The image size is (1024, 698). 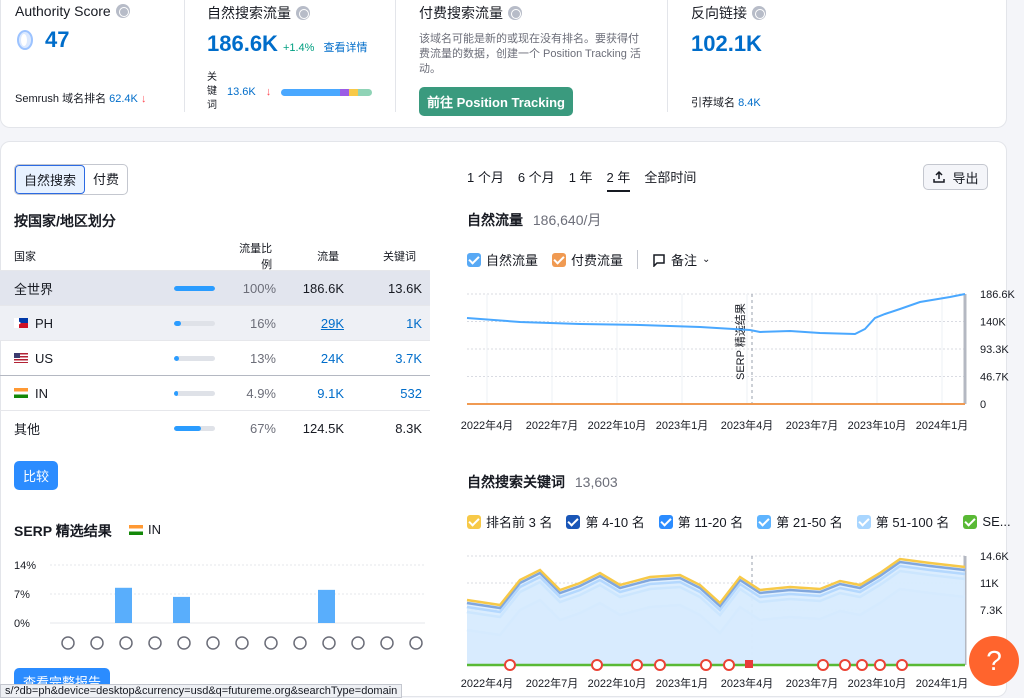 I want to click on traffic-value: 186.6K, so click(x=323, y=288).